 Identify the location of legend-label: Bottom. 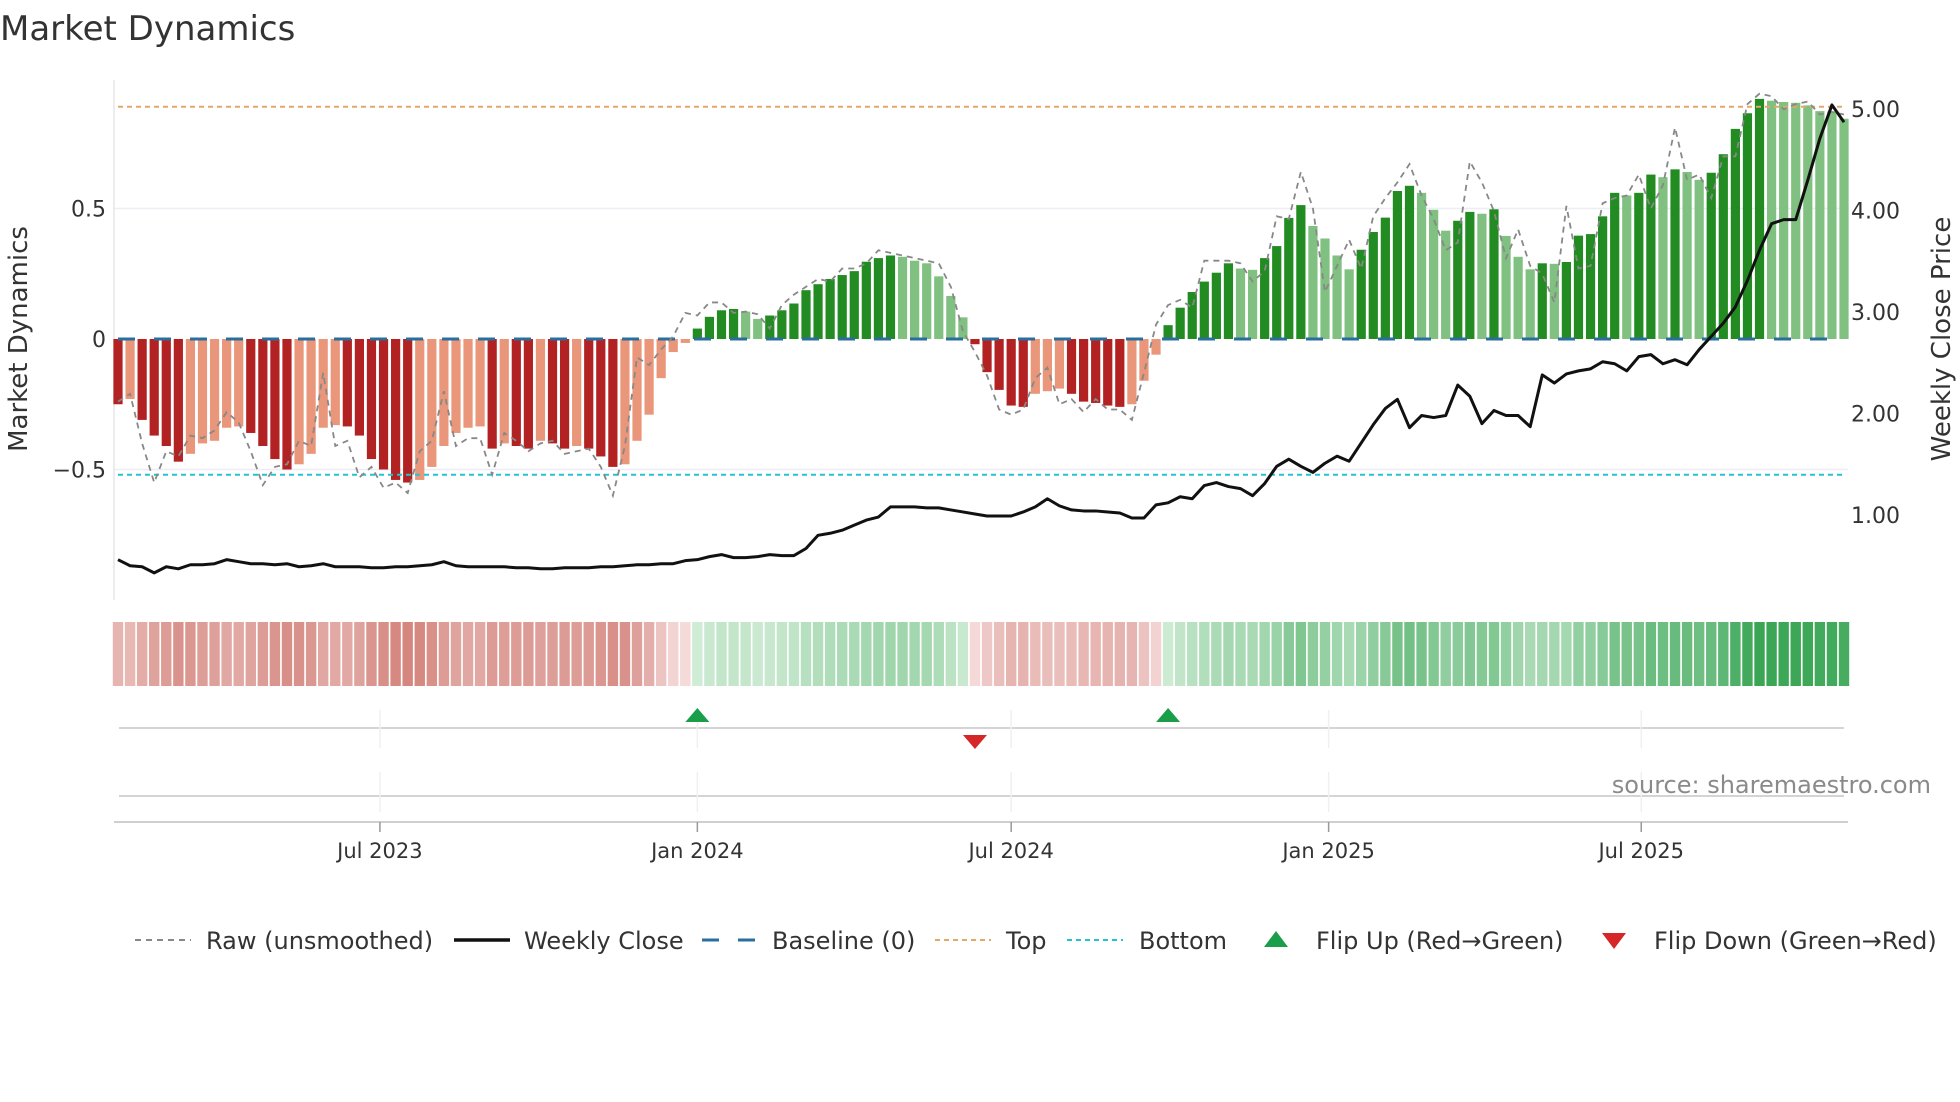
(1183, 941).